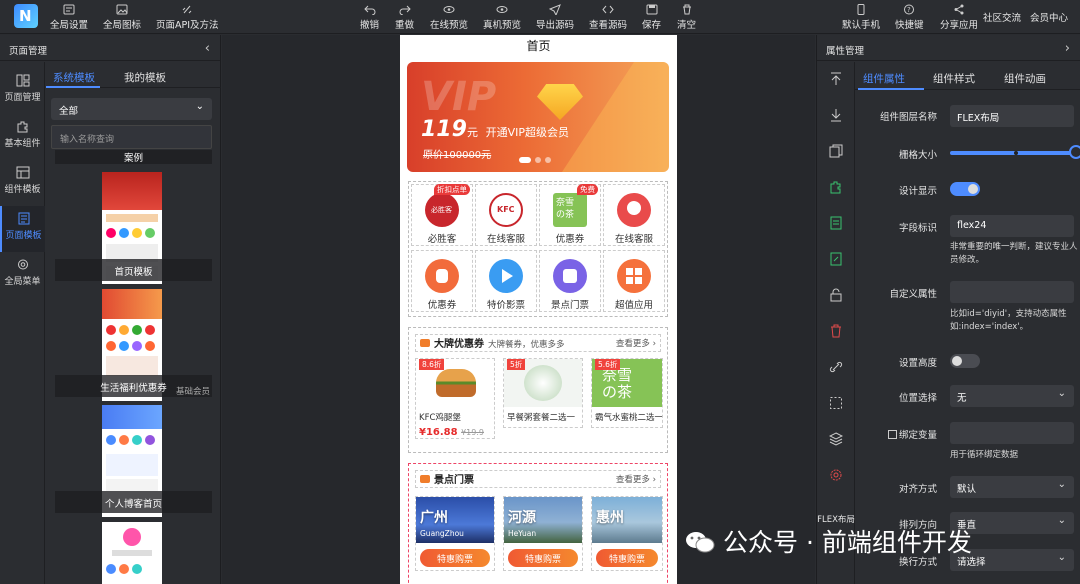 Image resolution: width=1080 pixels, height=584 pixels. I want to click on coupon-more-link: 查看更多 ›, so click(636, 343).